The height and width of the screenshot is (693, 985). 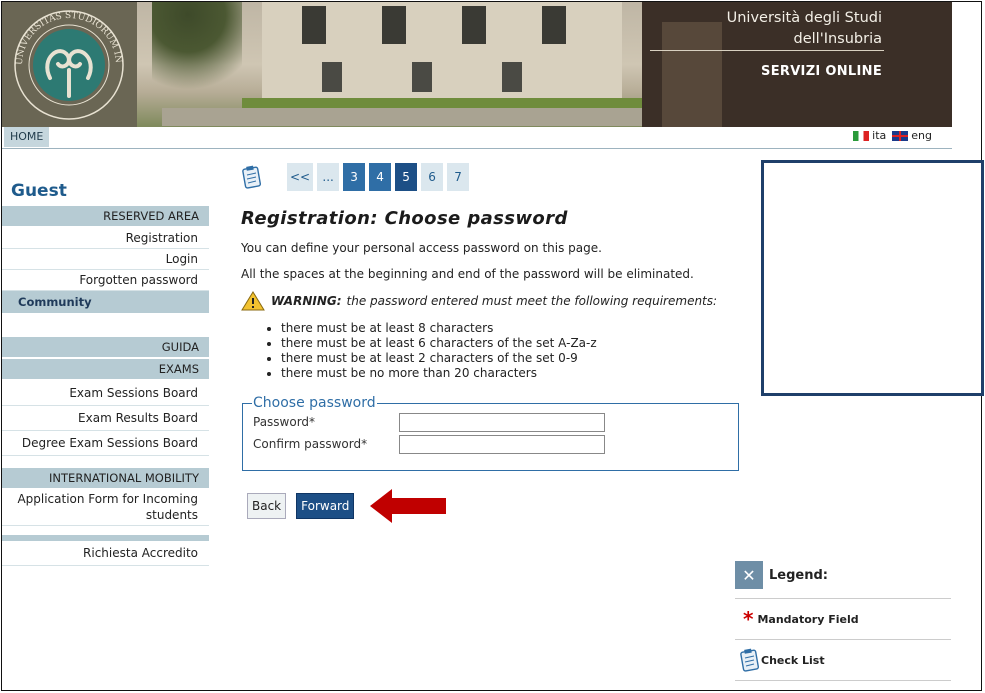 I want to click on user-name: Guest, so click(x=39, y=191).